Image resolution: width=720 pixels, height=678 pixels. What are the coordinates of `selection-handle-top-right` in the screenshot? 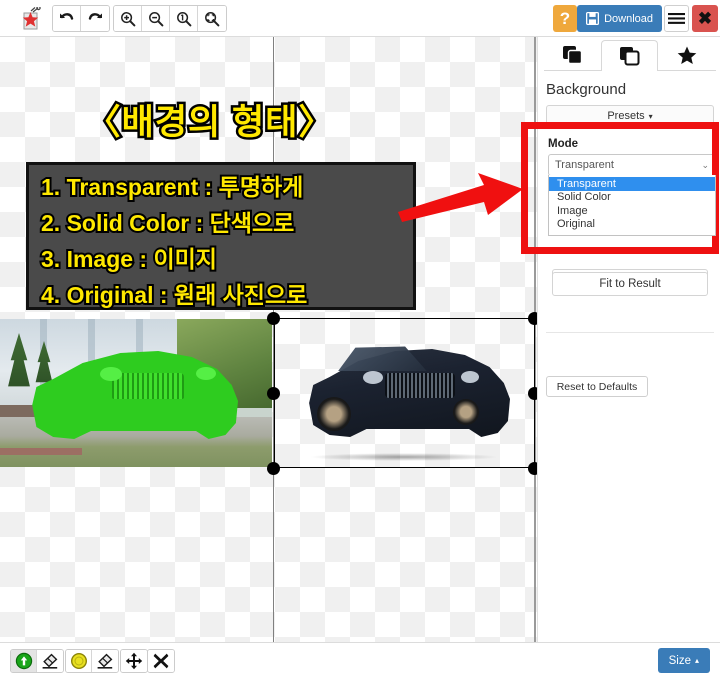 It's located at (532, 318).